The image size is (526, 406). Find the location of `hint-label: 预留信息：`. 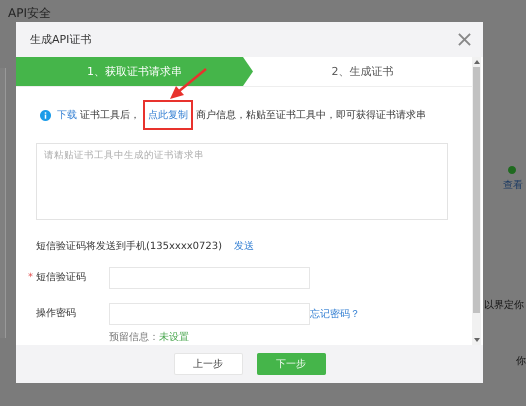

hint-label: 预留信息： is located at coordinates (134, 337).